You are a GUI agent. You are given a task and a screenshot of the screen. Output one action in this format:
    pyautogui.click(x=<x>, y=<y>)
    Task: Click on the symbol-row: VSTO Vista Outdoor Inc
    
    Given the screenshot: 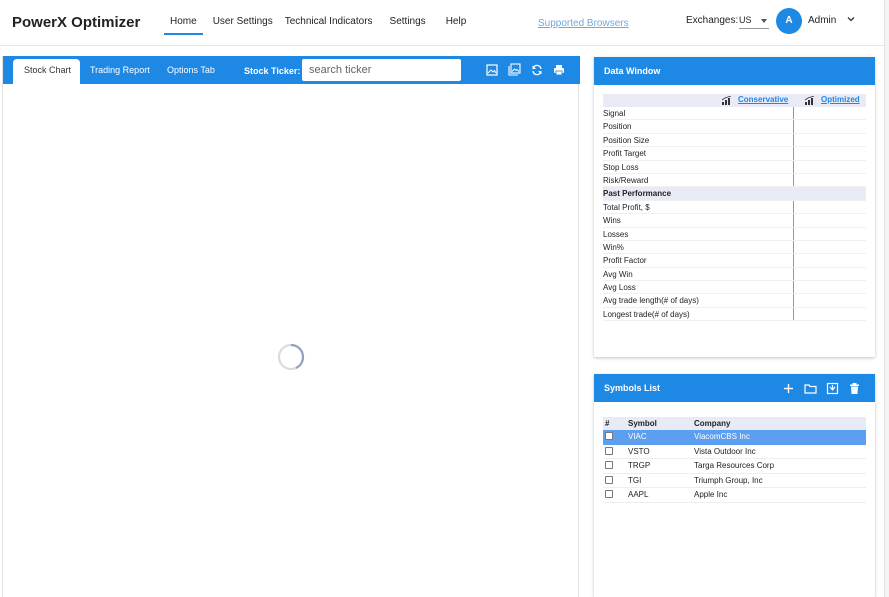 What is the action you would take?
    pyautogui.click(x=734, y=452)
    